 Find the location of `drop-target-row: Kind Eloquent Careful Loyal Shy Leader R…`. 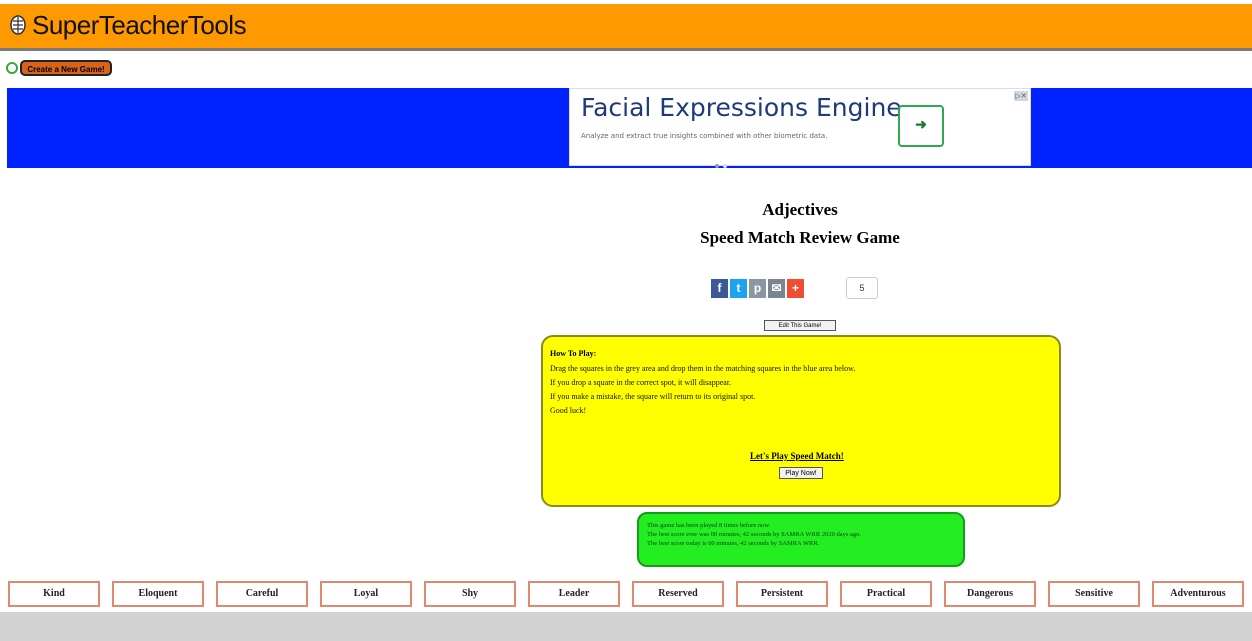

drop-target-row: Kind Eloquent Careful Loyal Shy Leader R… is located at coordinates (626, 594).